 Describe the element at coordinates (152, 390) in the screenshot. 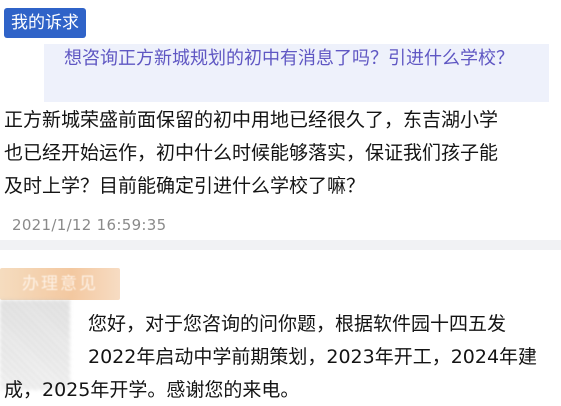

I see `reply-line: 成，2025年开学。感谢您的来电。` at that location.